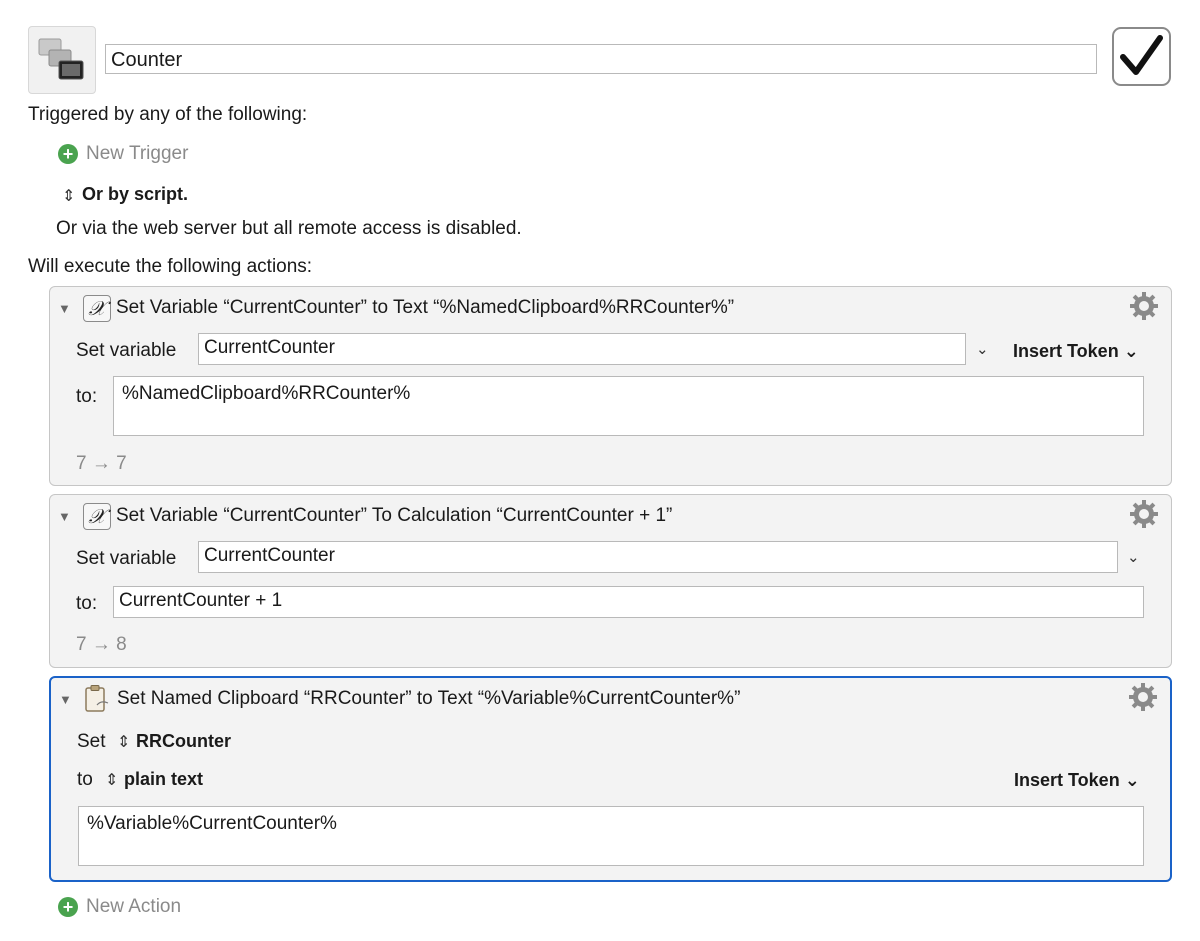 Image resolution: width=1200 pixels, height=941 pixels. What do you see at coordinates (101, 463) in the screenshot?
I see `result-preview: 7 → 7` at bounding box center [101, 463].